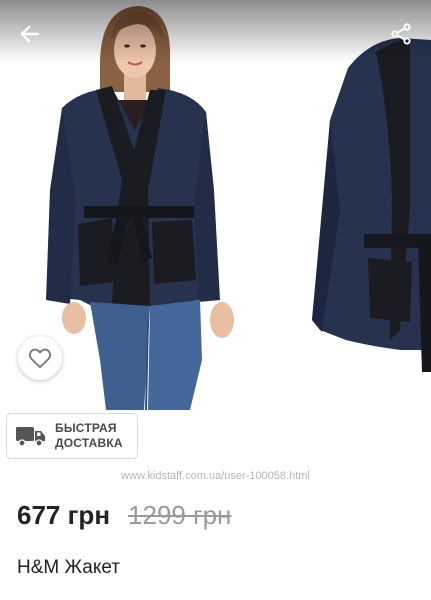 The image size is (431, 600). I want to click on current-price: 677 грн, so click(64, 515).